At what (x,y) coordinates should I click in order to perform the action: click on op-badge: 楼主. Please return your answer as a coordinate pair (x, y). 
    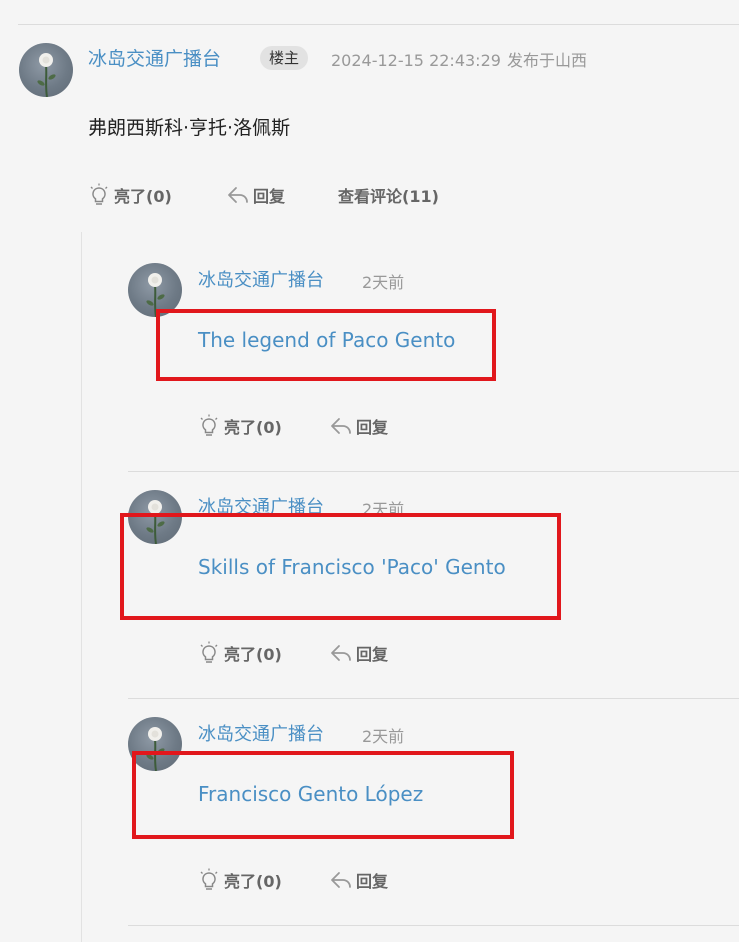
    Looking at the image, I should click on (284, 58).